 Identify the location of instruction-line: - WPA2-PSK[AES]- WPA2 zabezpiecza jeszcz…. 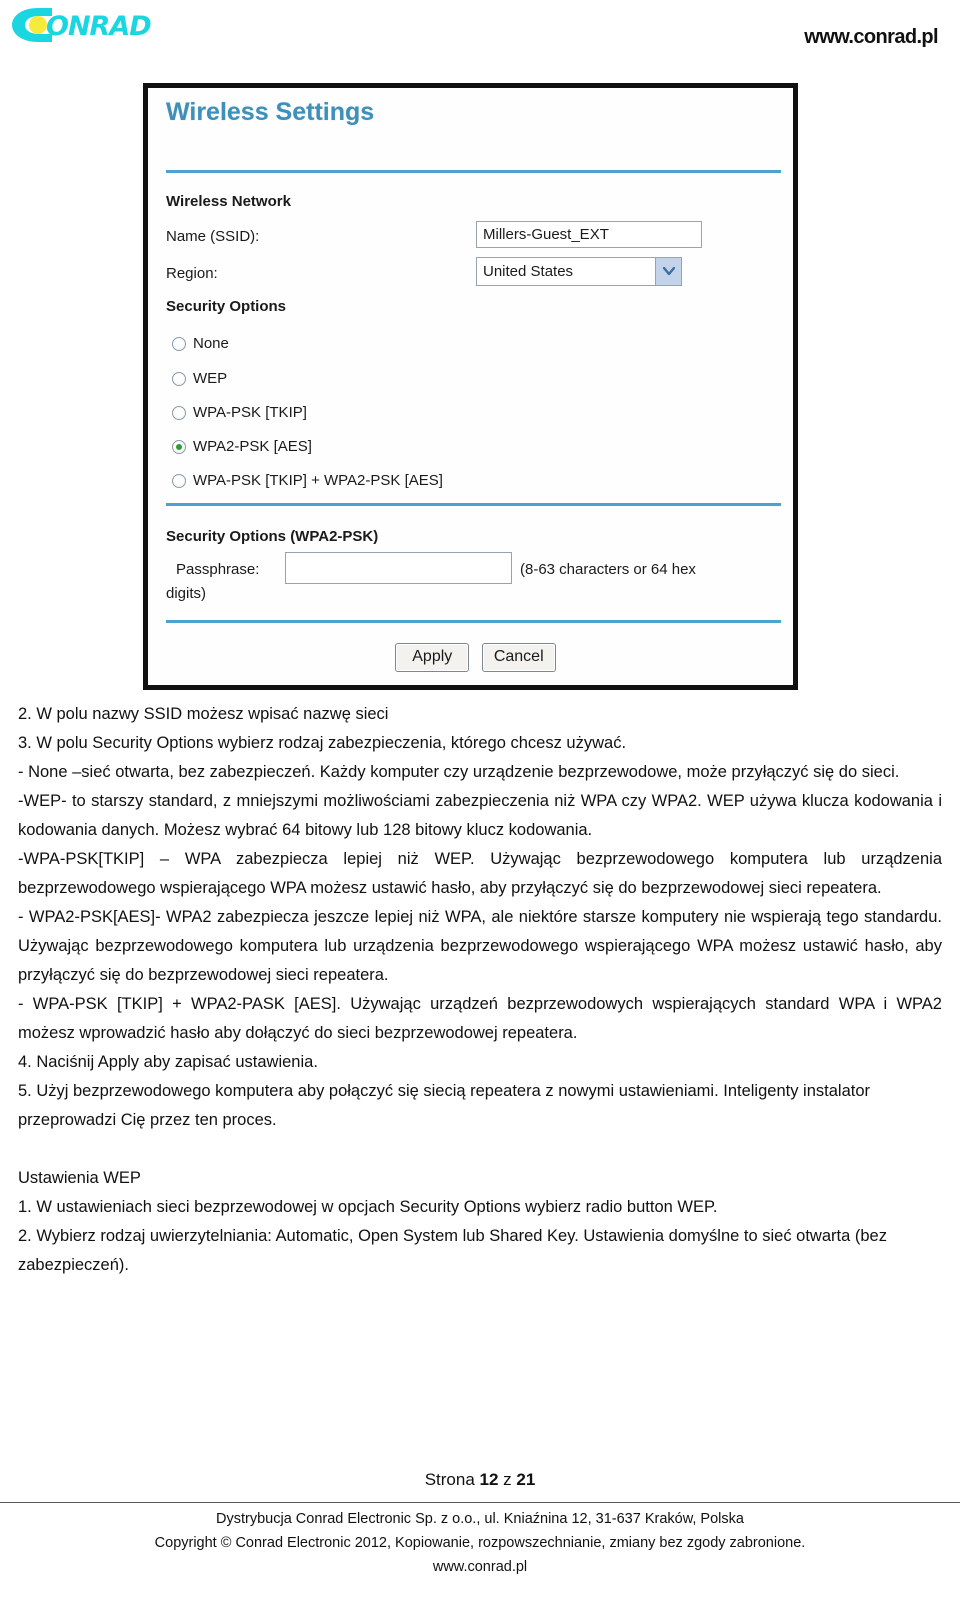
(480, 946).